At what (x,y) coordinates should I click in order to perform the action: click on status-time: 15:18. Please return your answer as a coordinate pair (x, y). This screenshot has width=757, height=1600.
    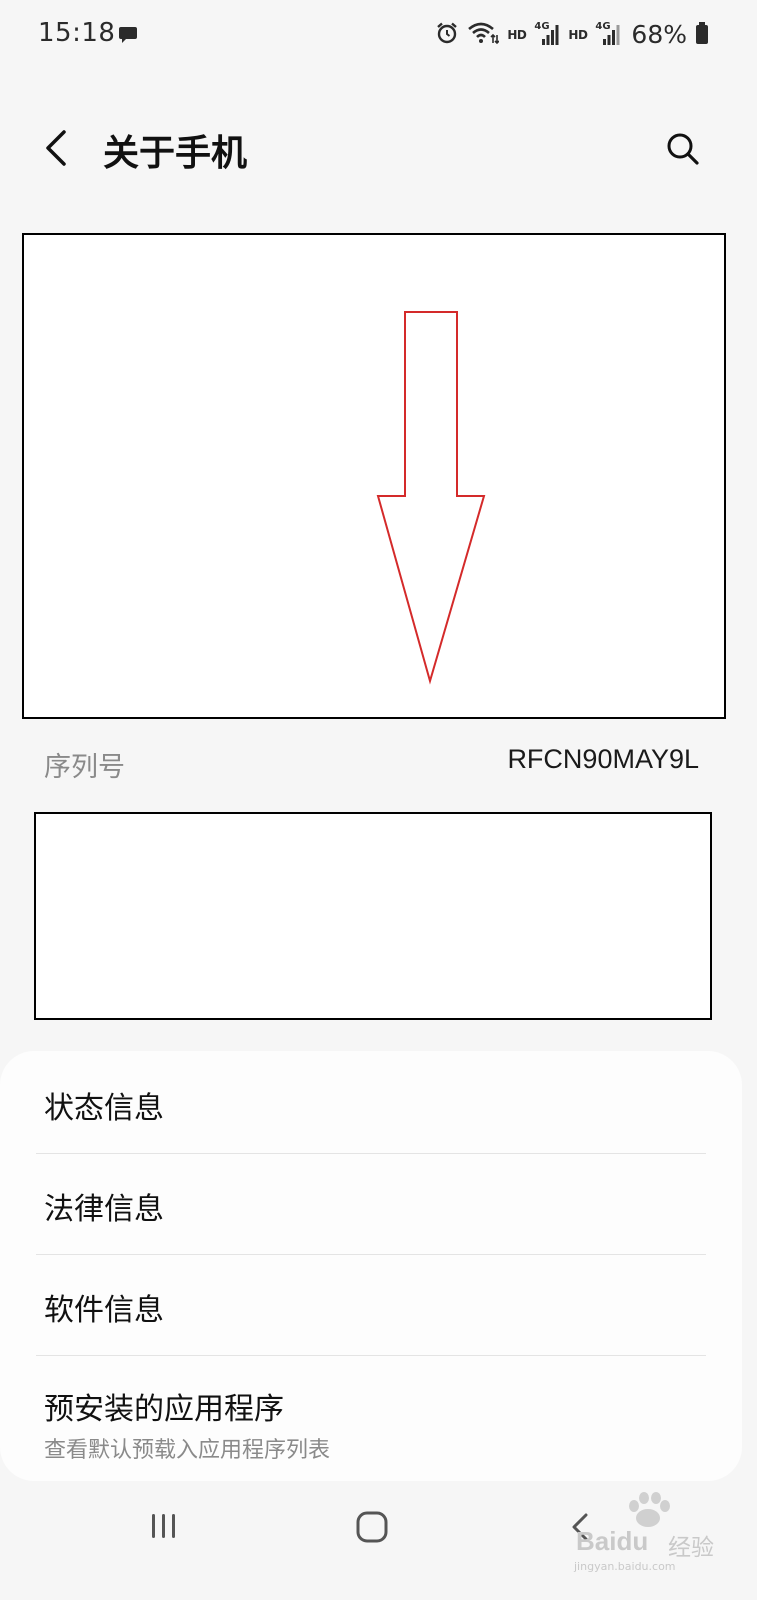
    Looking at the image, I should click on (77, 33).